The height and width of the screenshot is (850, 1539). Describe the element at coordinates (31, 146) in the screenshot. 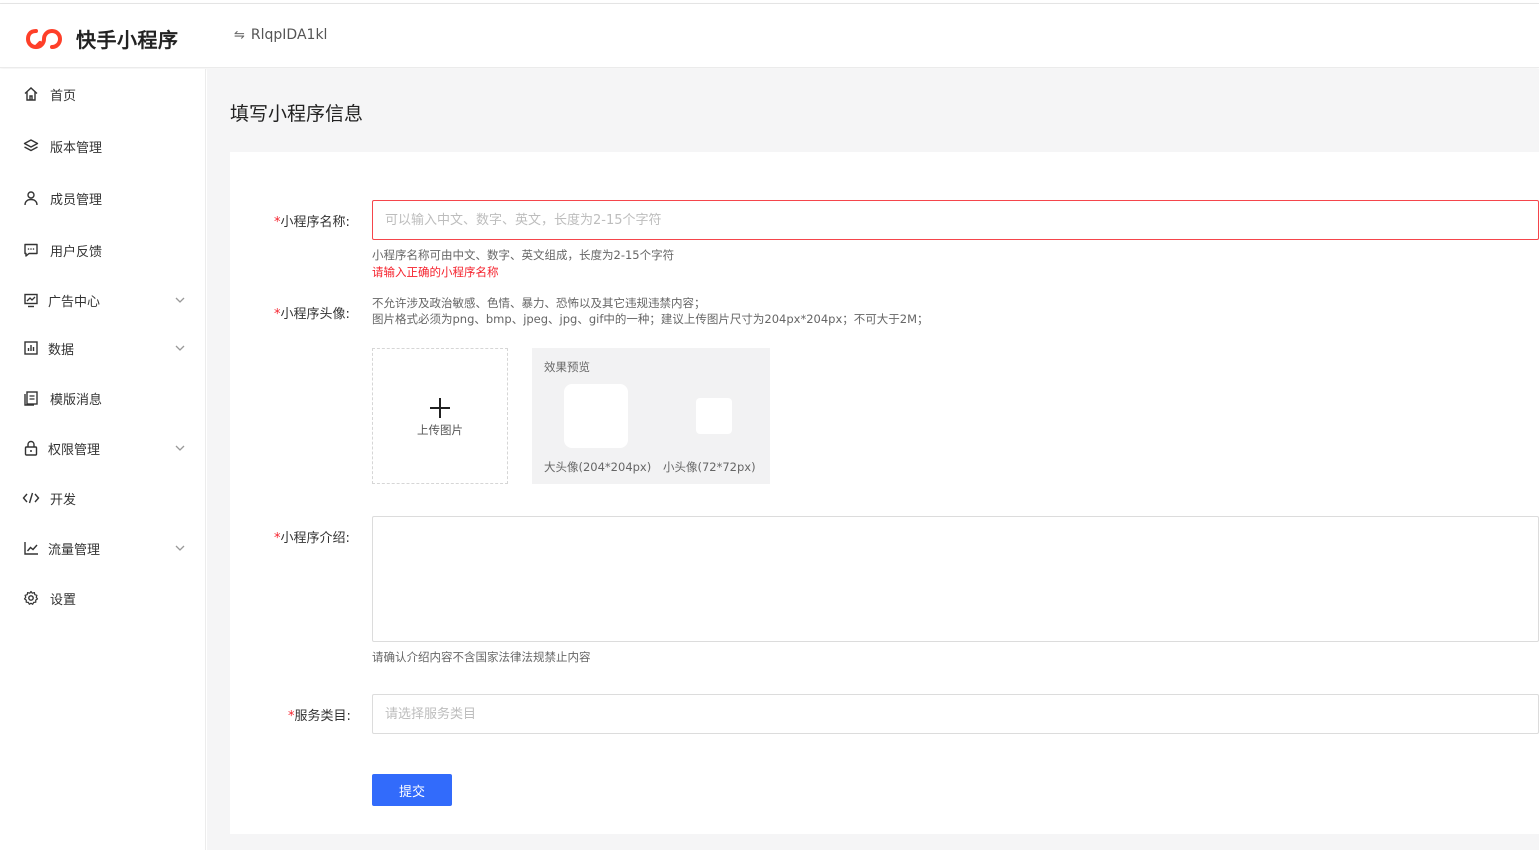

I see `layers-icon` at that location.